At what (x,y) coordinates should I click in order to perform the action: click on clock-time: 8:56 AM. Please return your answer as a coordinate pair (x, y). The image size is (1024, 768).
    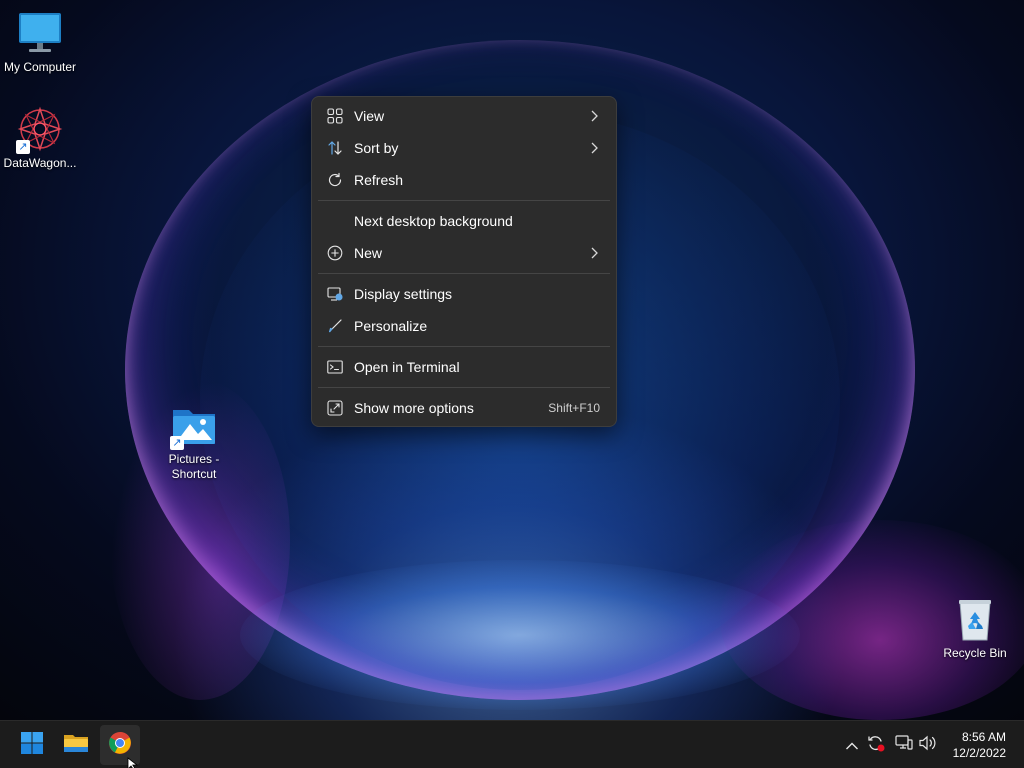
    Looking at the image, I should click on (983, 737).